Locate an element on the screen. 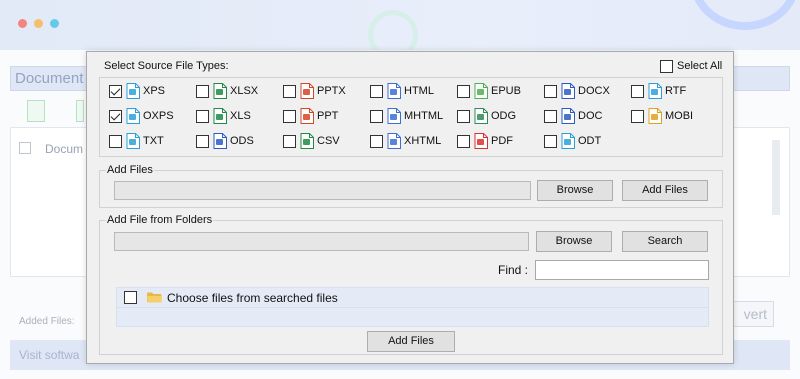 Image resolution: width=800 pixels, height=379 pixels. added-files-label: Added Files: is located at coordinates (47, 321).